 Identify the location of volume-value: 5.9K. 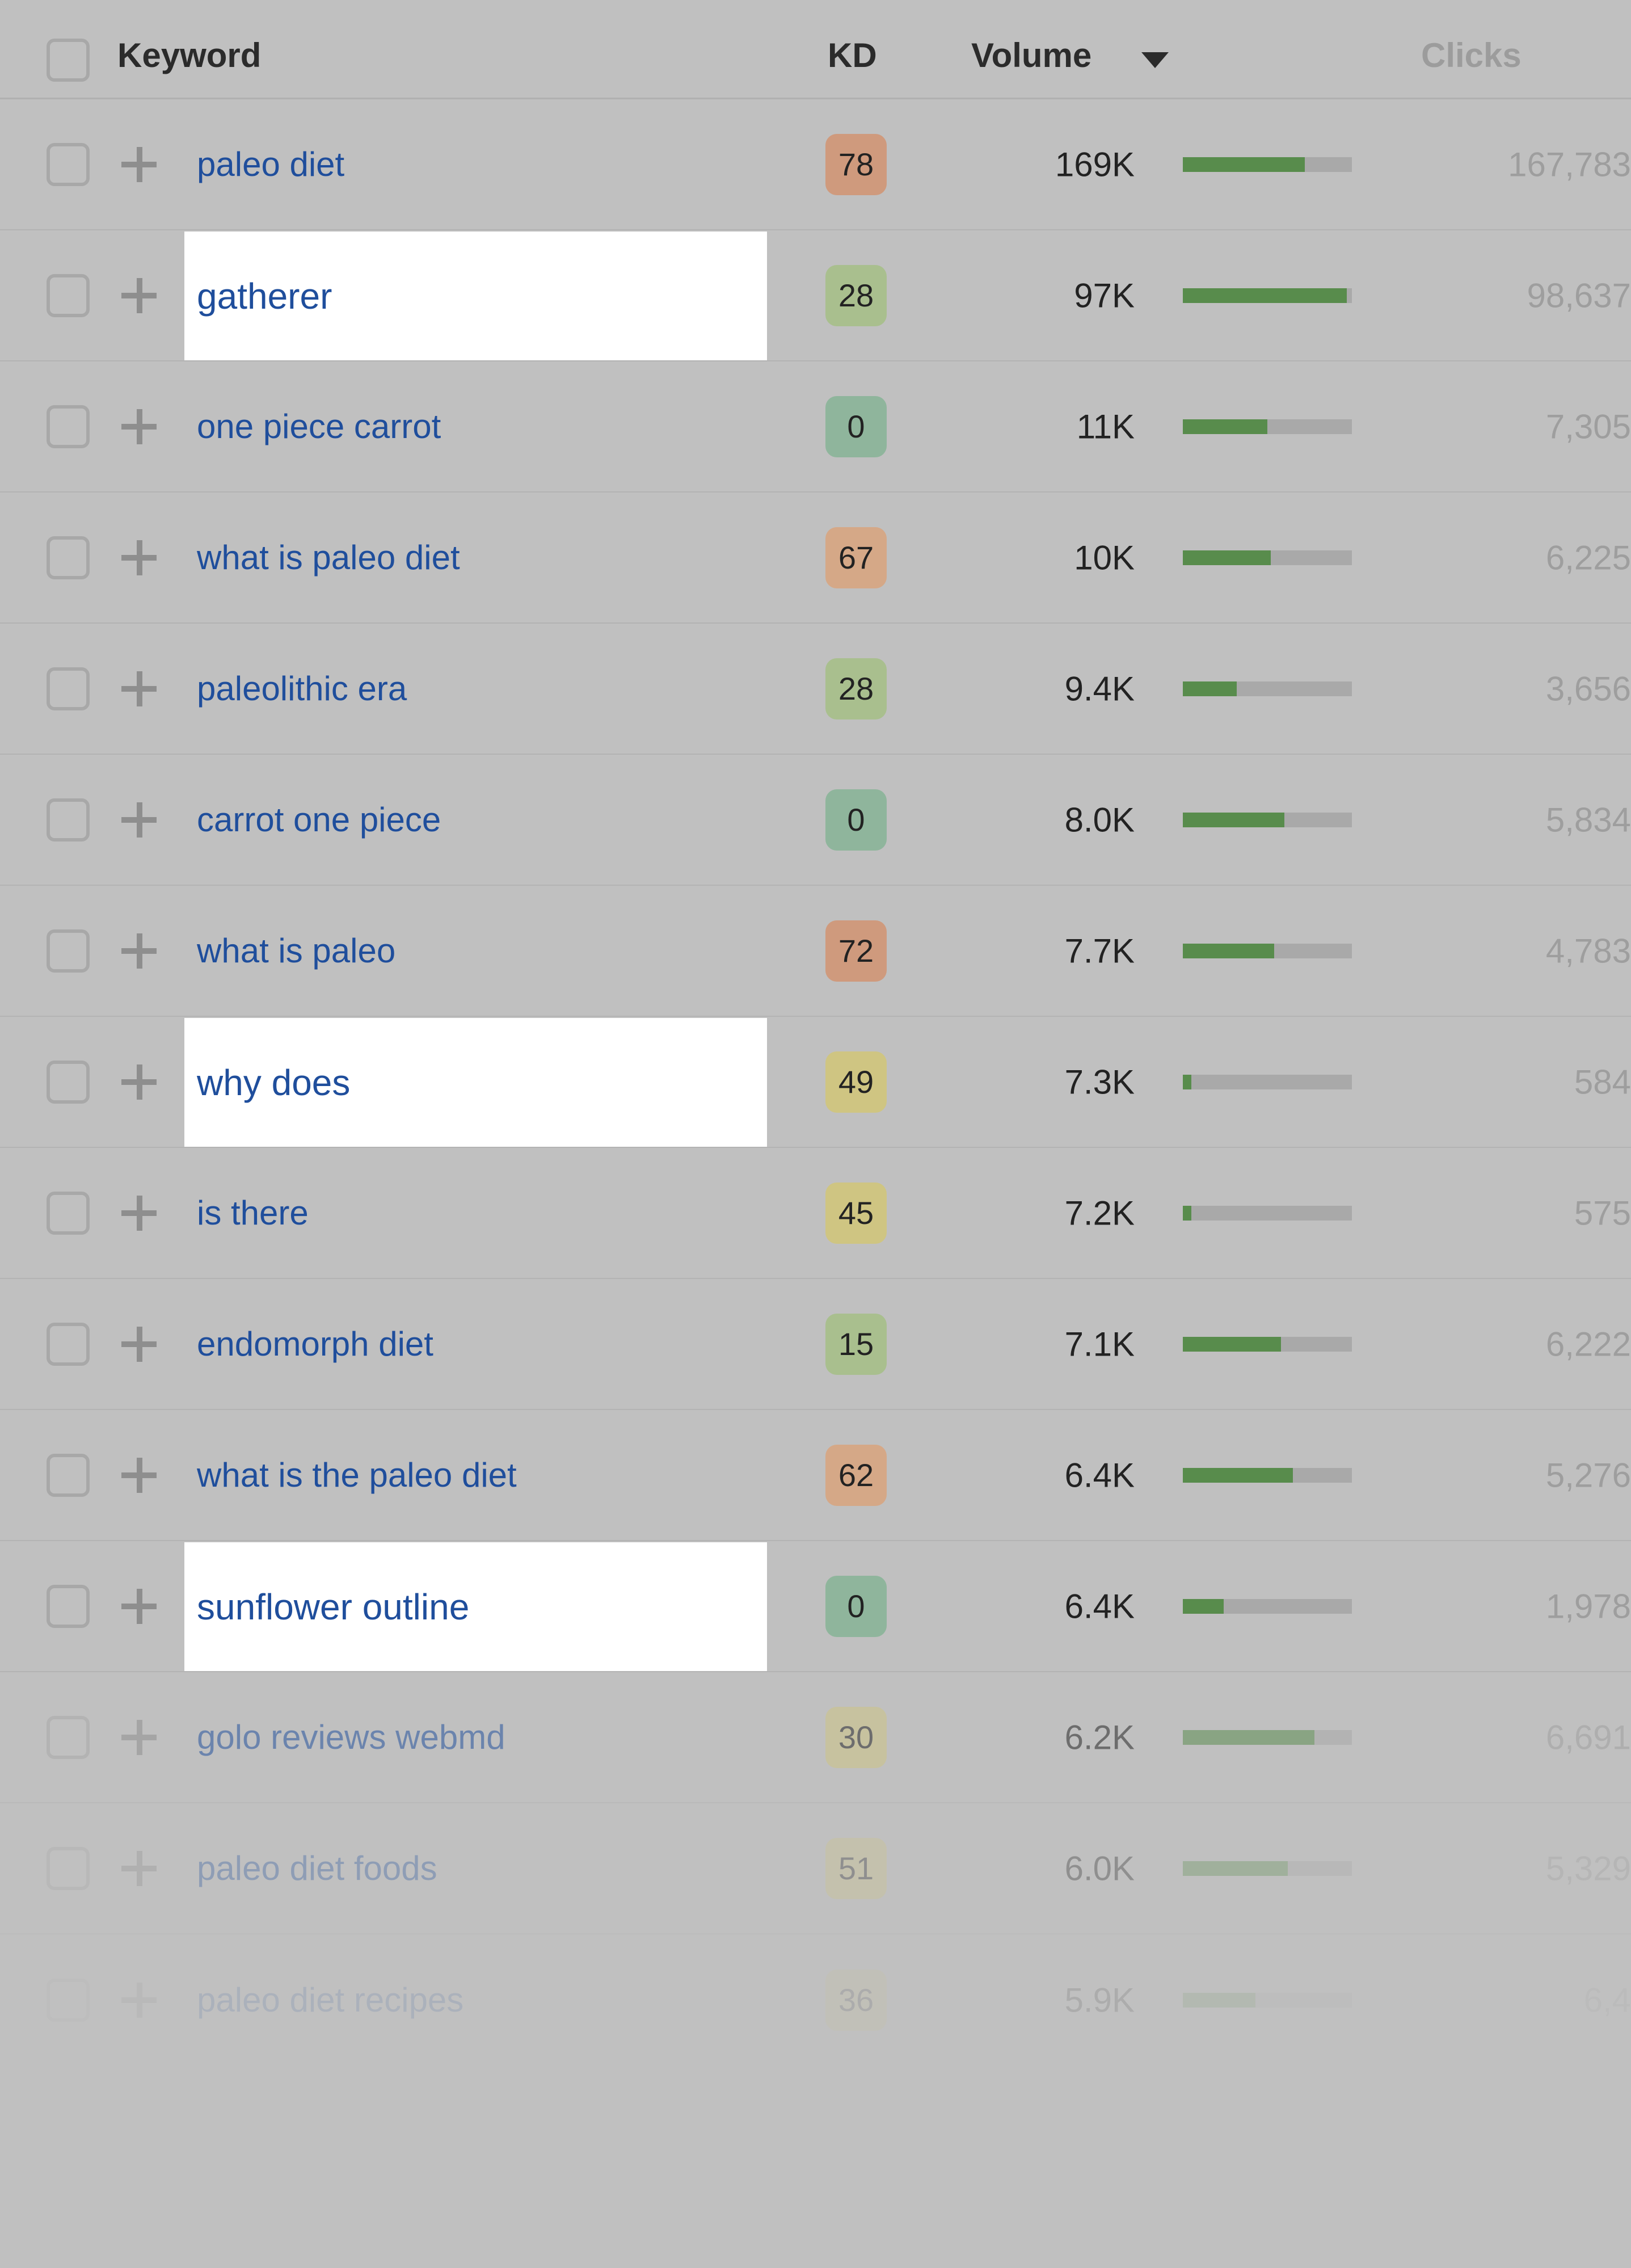
(1099, 2000).